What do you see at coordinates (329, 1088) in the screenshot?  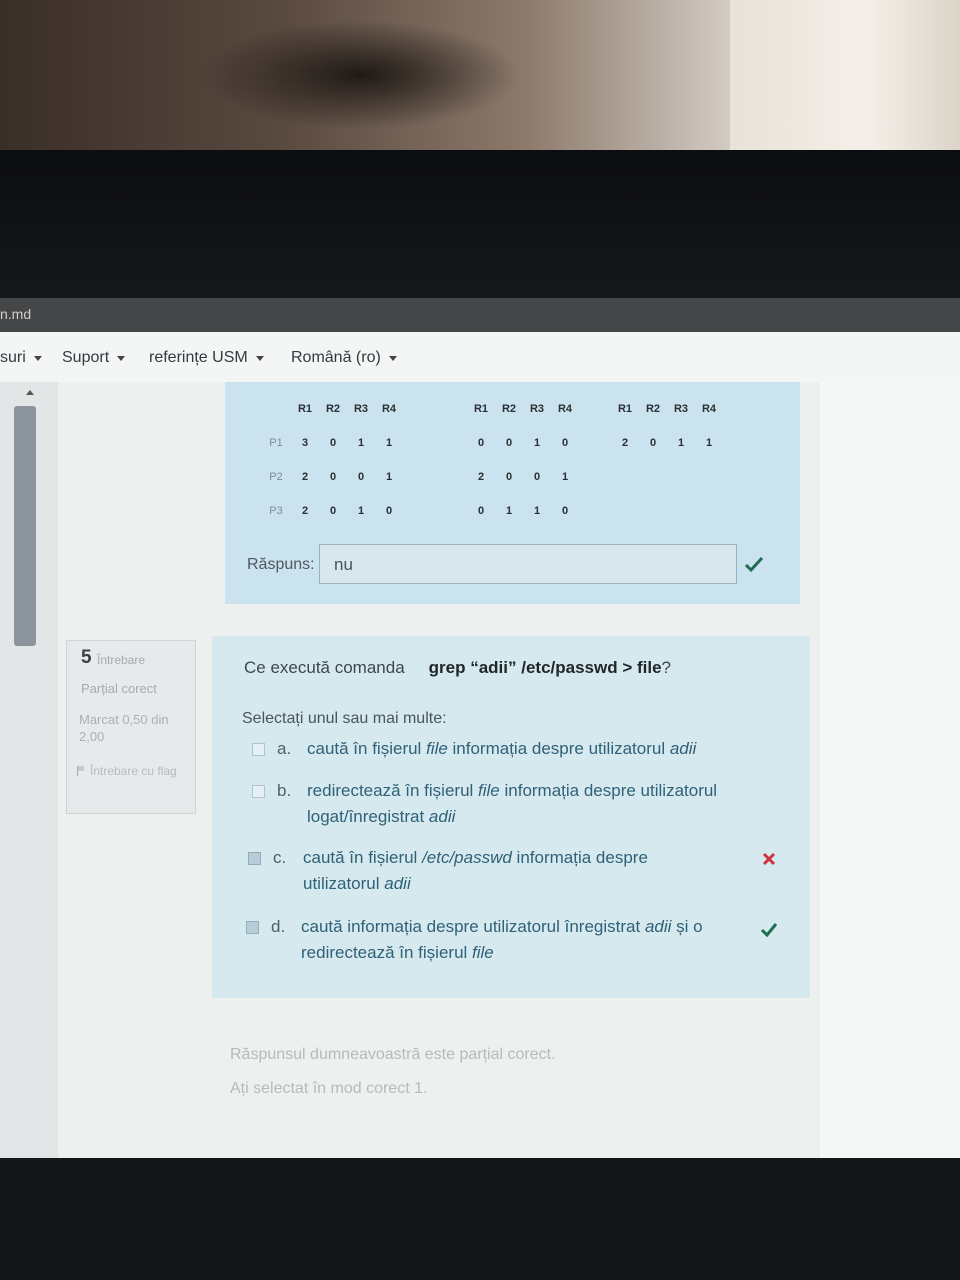 I see `feedback-line: Ați selectat în mod corect 1.` at bounding box center [329, 1088].